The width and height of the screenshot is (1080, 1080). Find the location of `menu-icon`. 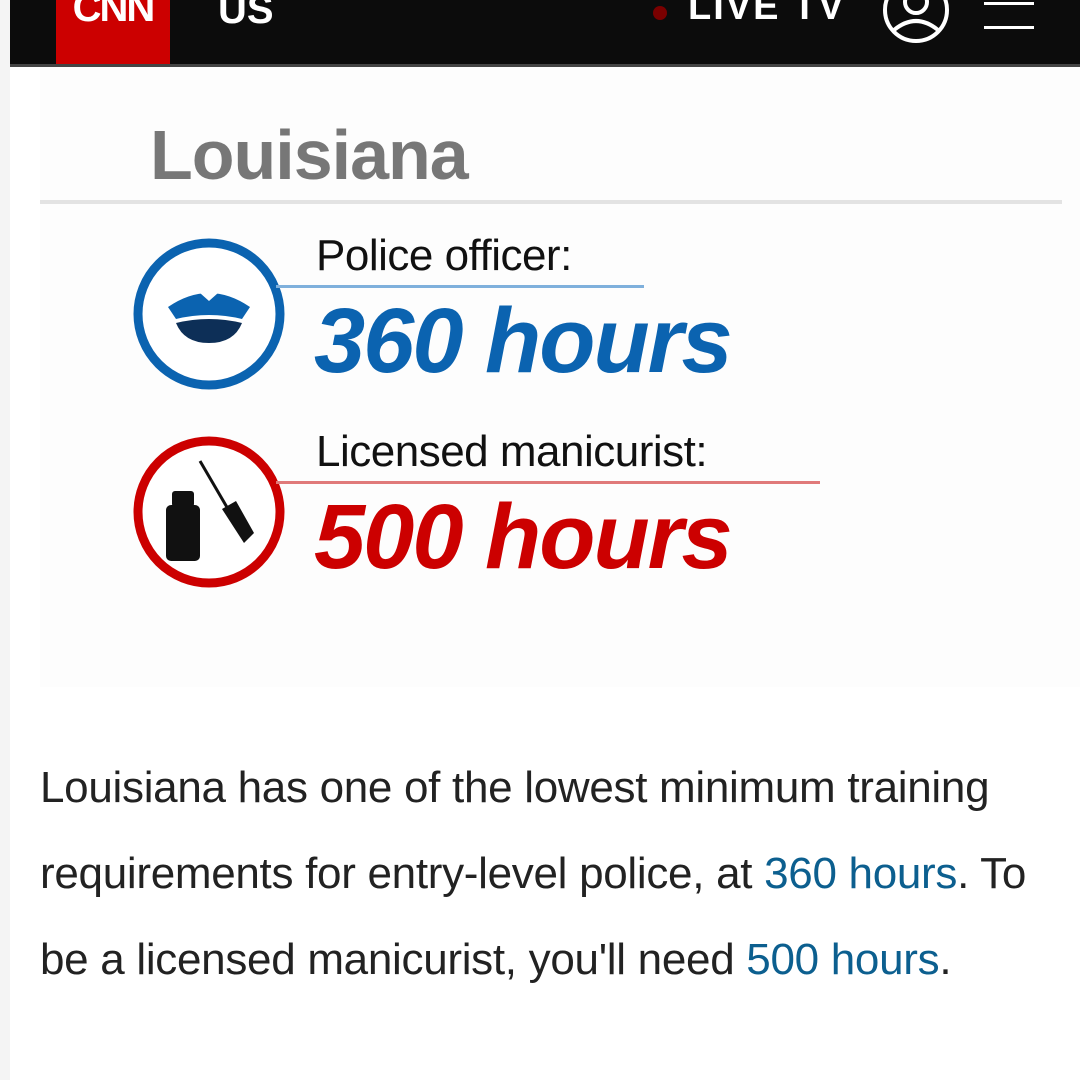

menu-icon is located at coordinates (1009, 18).